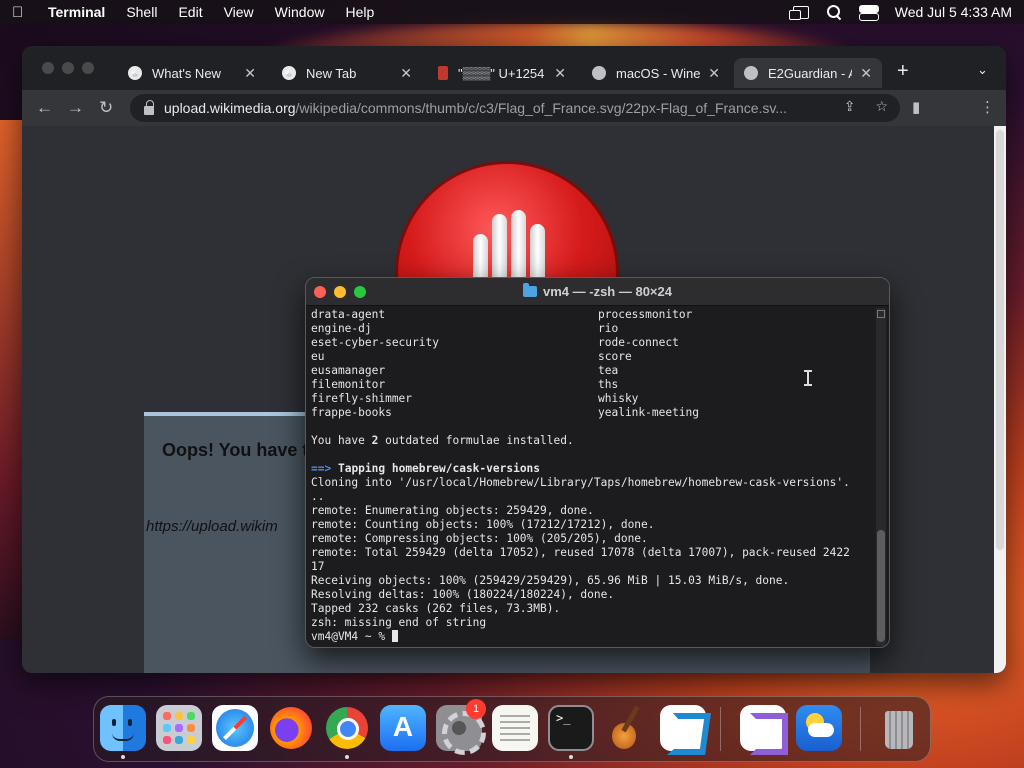  I want to click on cask-name: tea, so click(608, 370).